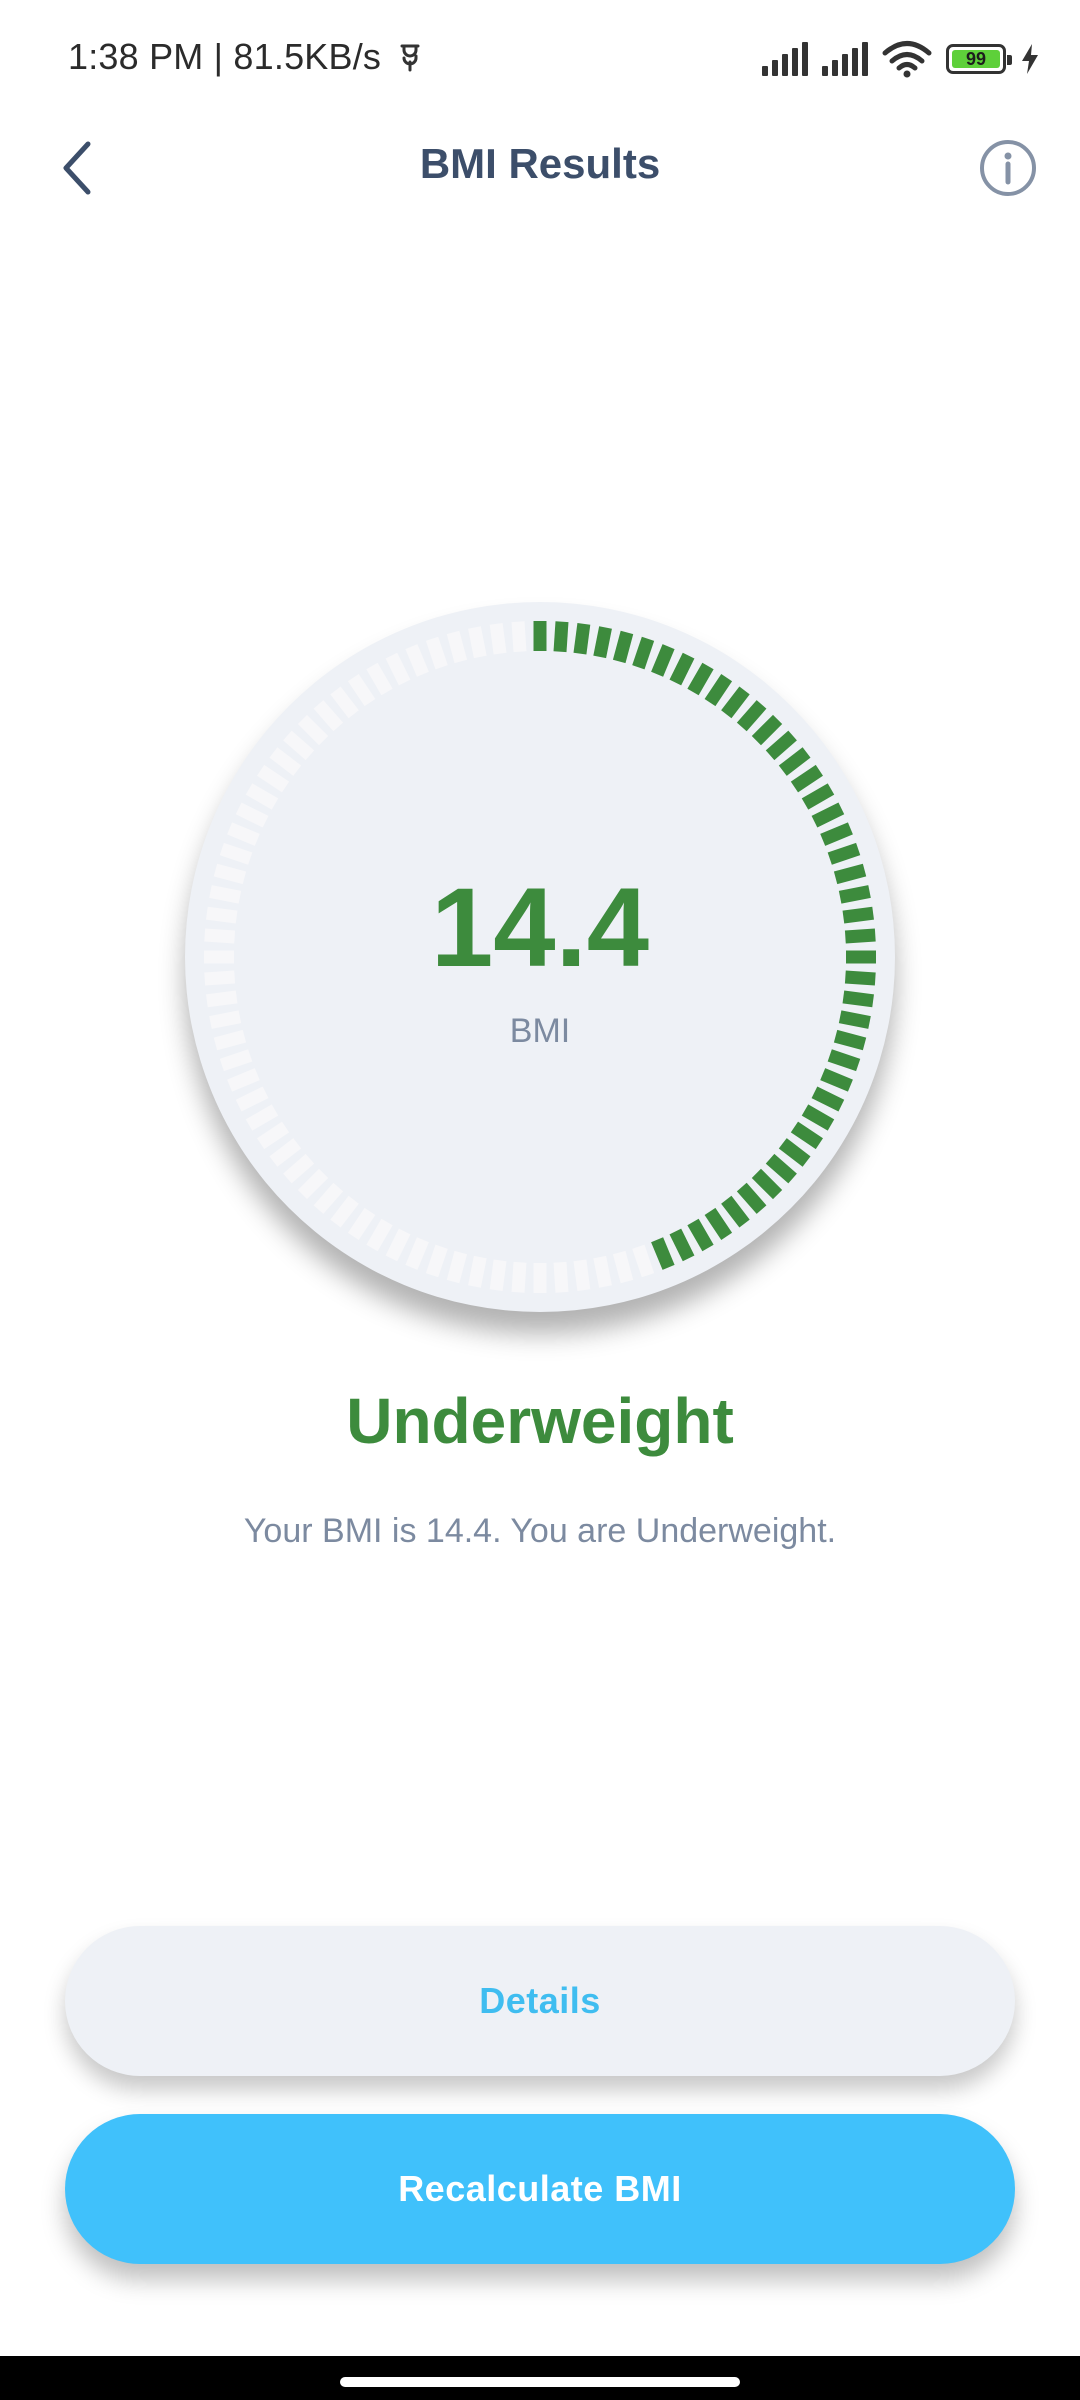 The height and width of the screenshot is (2400, 1080). I want to click on battery-level: 99, so click(976, 59).